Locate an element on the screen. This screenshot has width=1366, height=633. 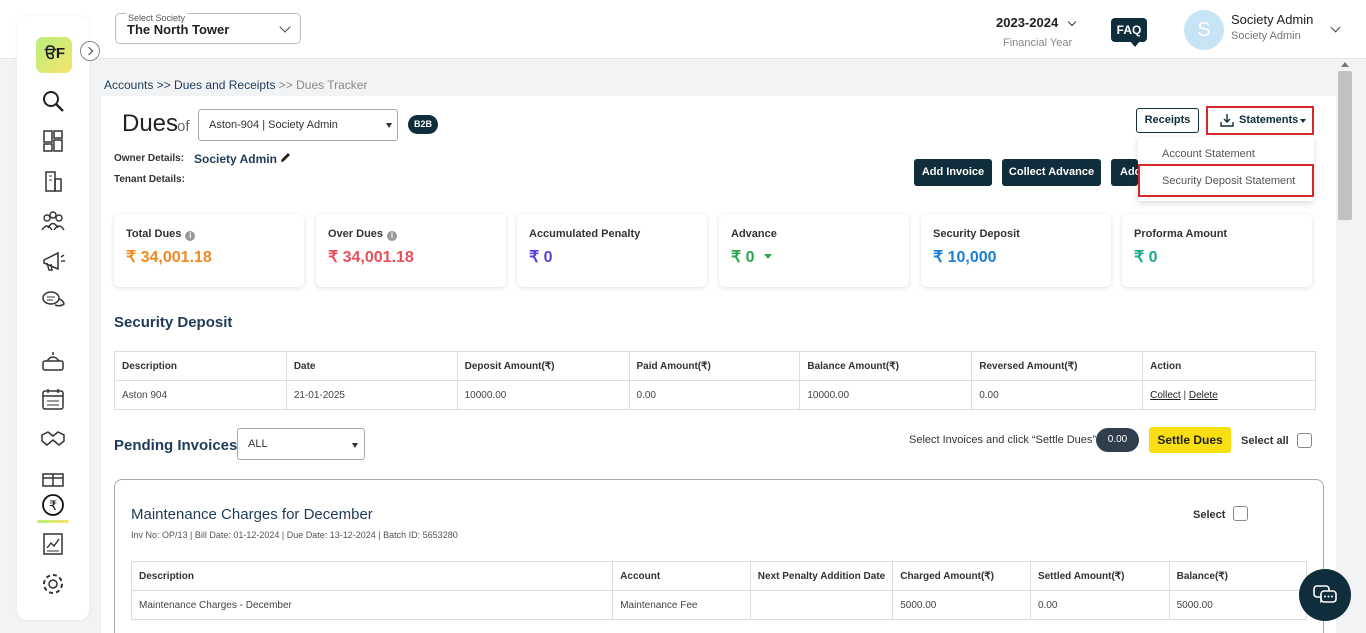
summary-card-label: Total Dues i is located at coordinates (160, 234).